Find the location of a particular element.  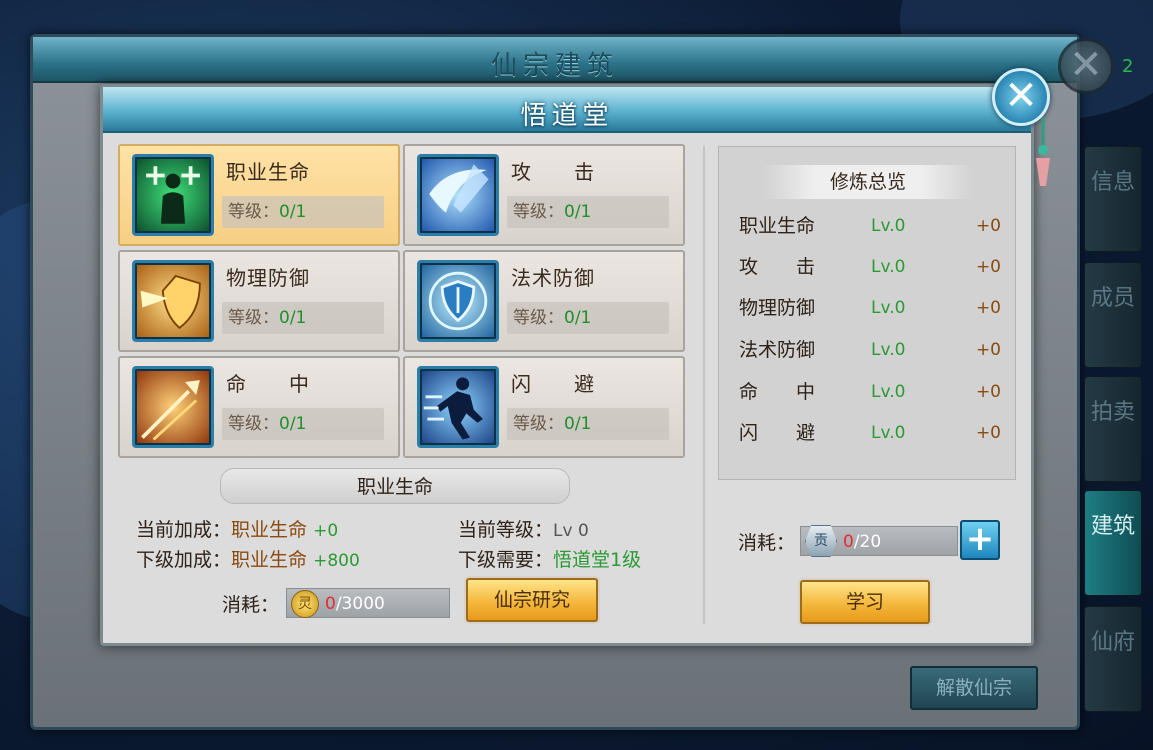

skill-card-physical-defense: 物理防御 等级：0/1 is located at coordinates (259, 301).